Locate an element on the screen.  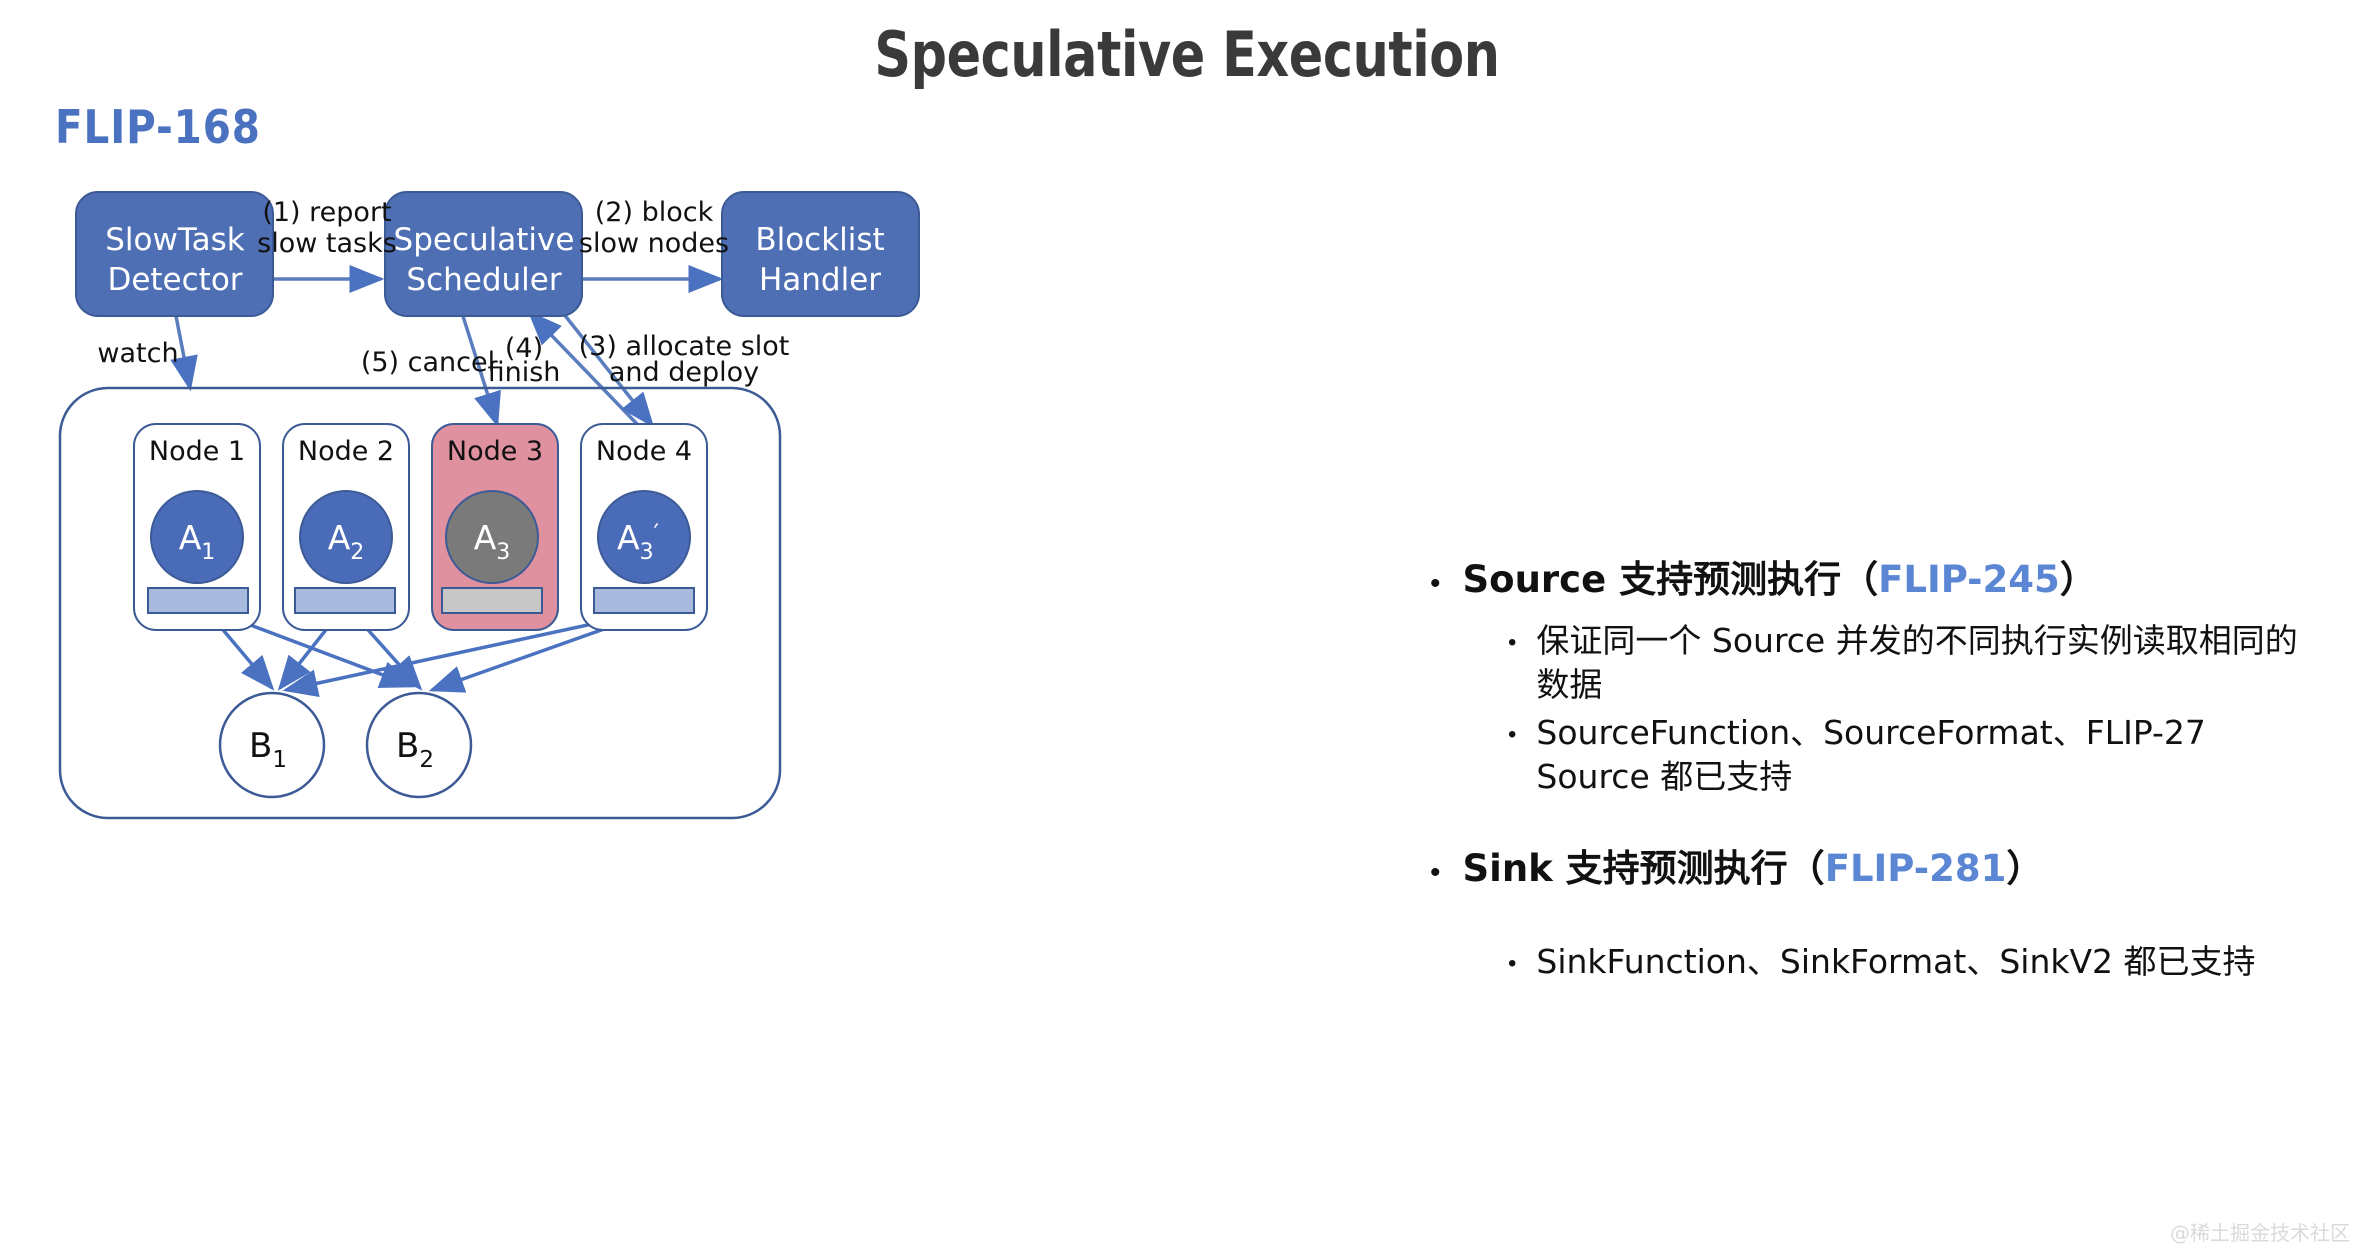
edge-label-1-line1: (1) report is located at coordinates (326, 212).